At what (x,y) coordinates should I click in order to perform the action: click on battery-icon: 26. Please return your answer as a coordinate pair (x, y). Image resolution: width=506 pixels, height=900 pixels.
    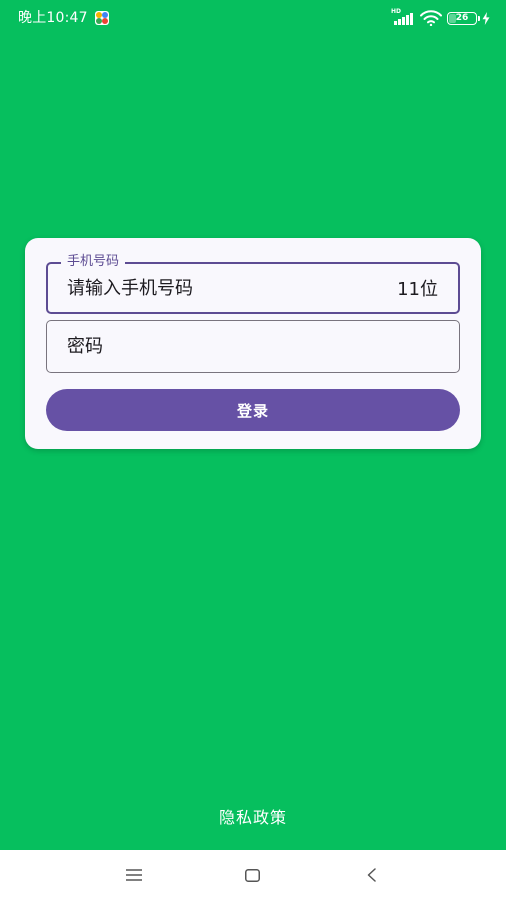
    Looking at the image, I should click on (463, 18).